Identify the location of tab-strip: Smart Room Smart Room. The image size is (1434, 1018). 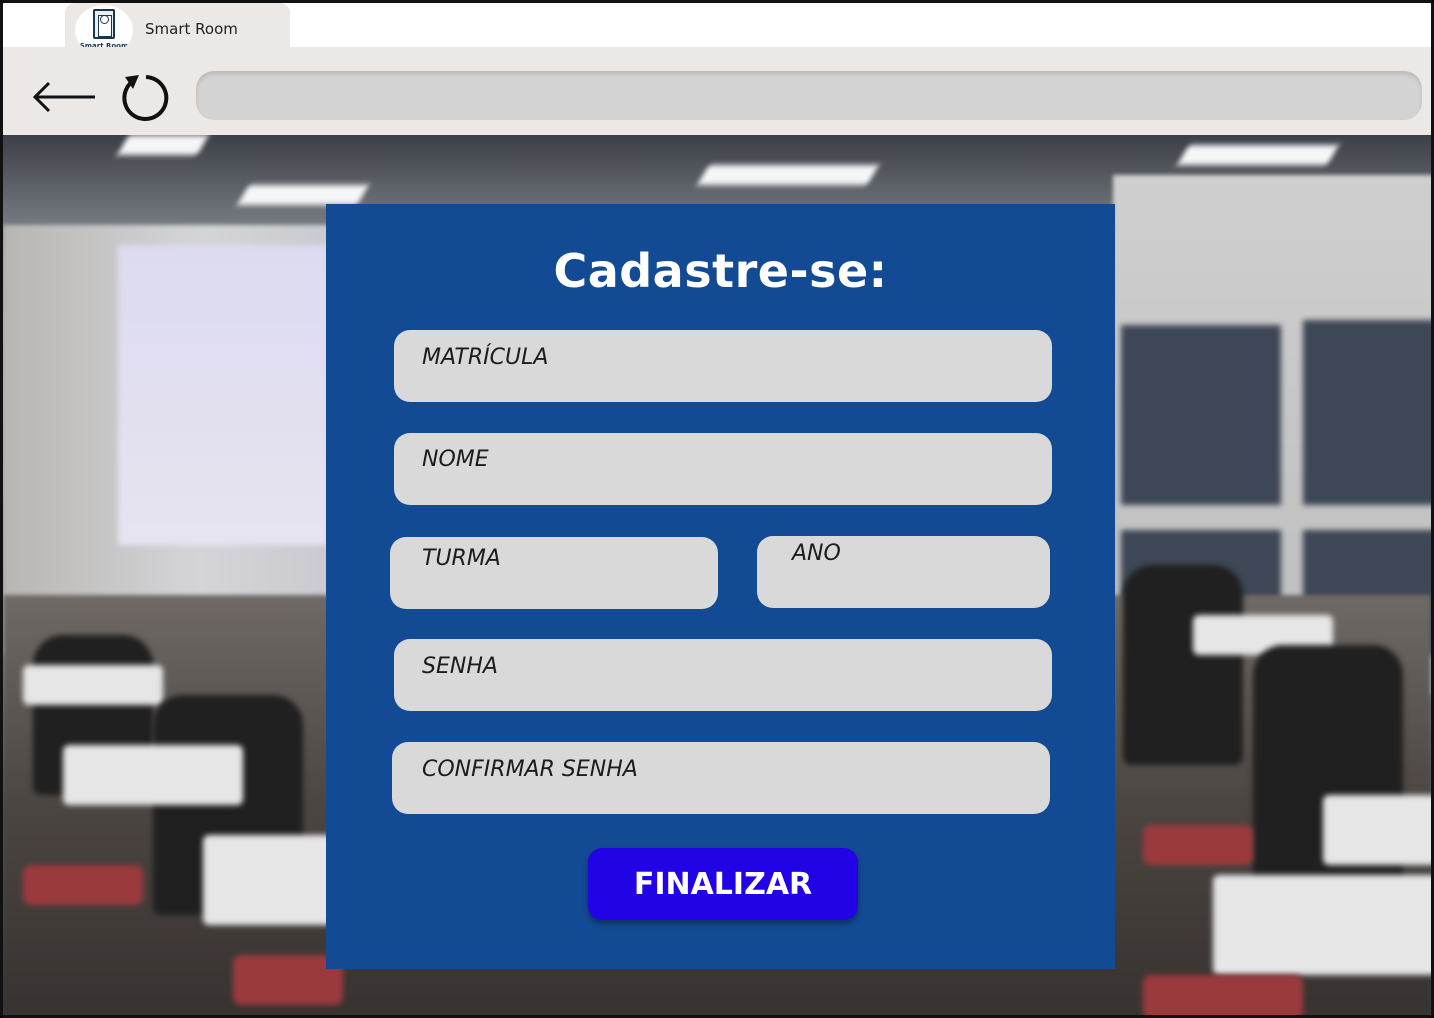
(717, 29).